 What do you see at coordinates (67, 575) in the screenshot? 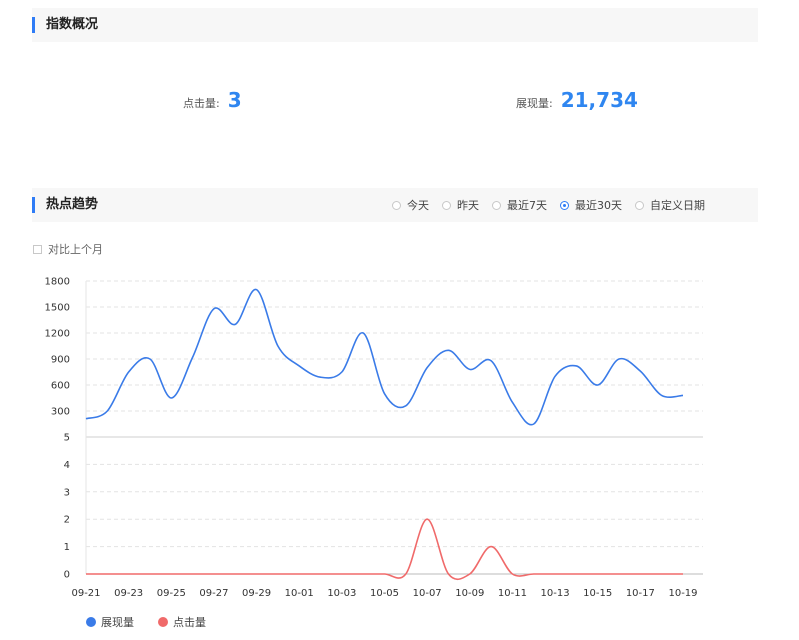
I see `y-tick-label: 0` at bounding box center [67, 575].